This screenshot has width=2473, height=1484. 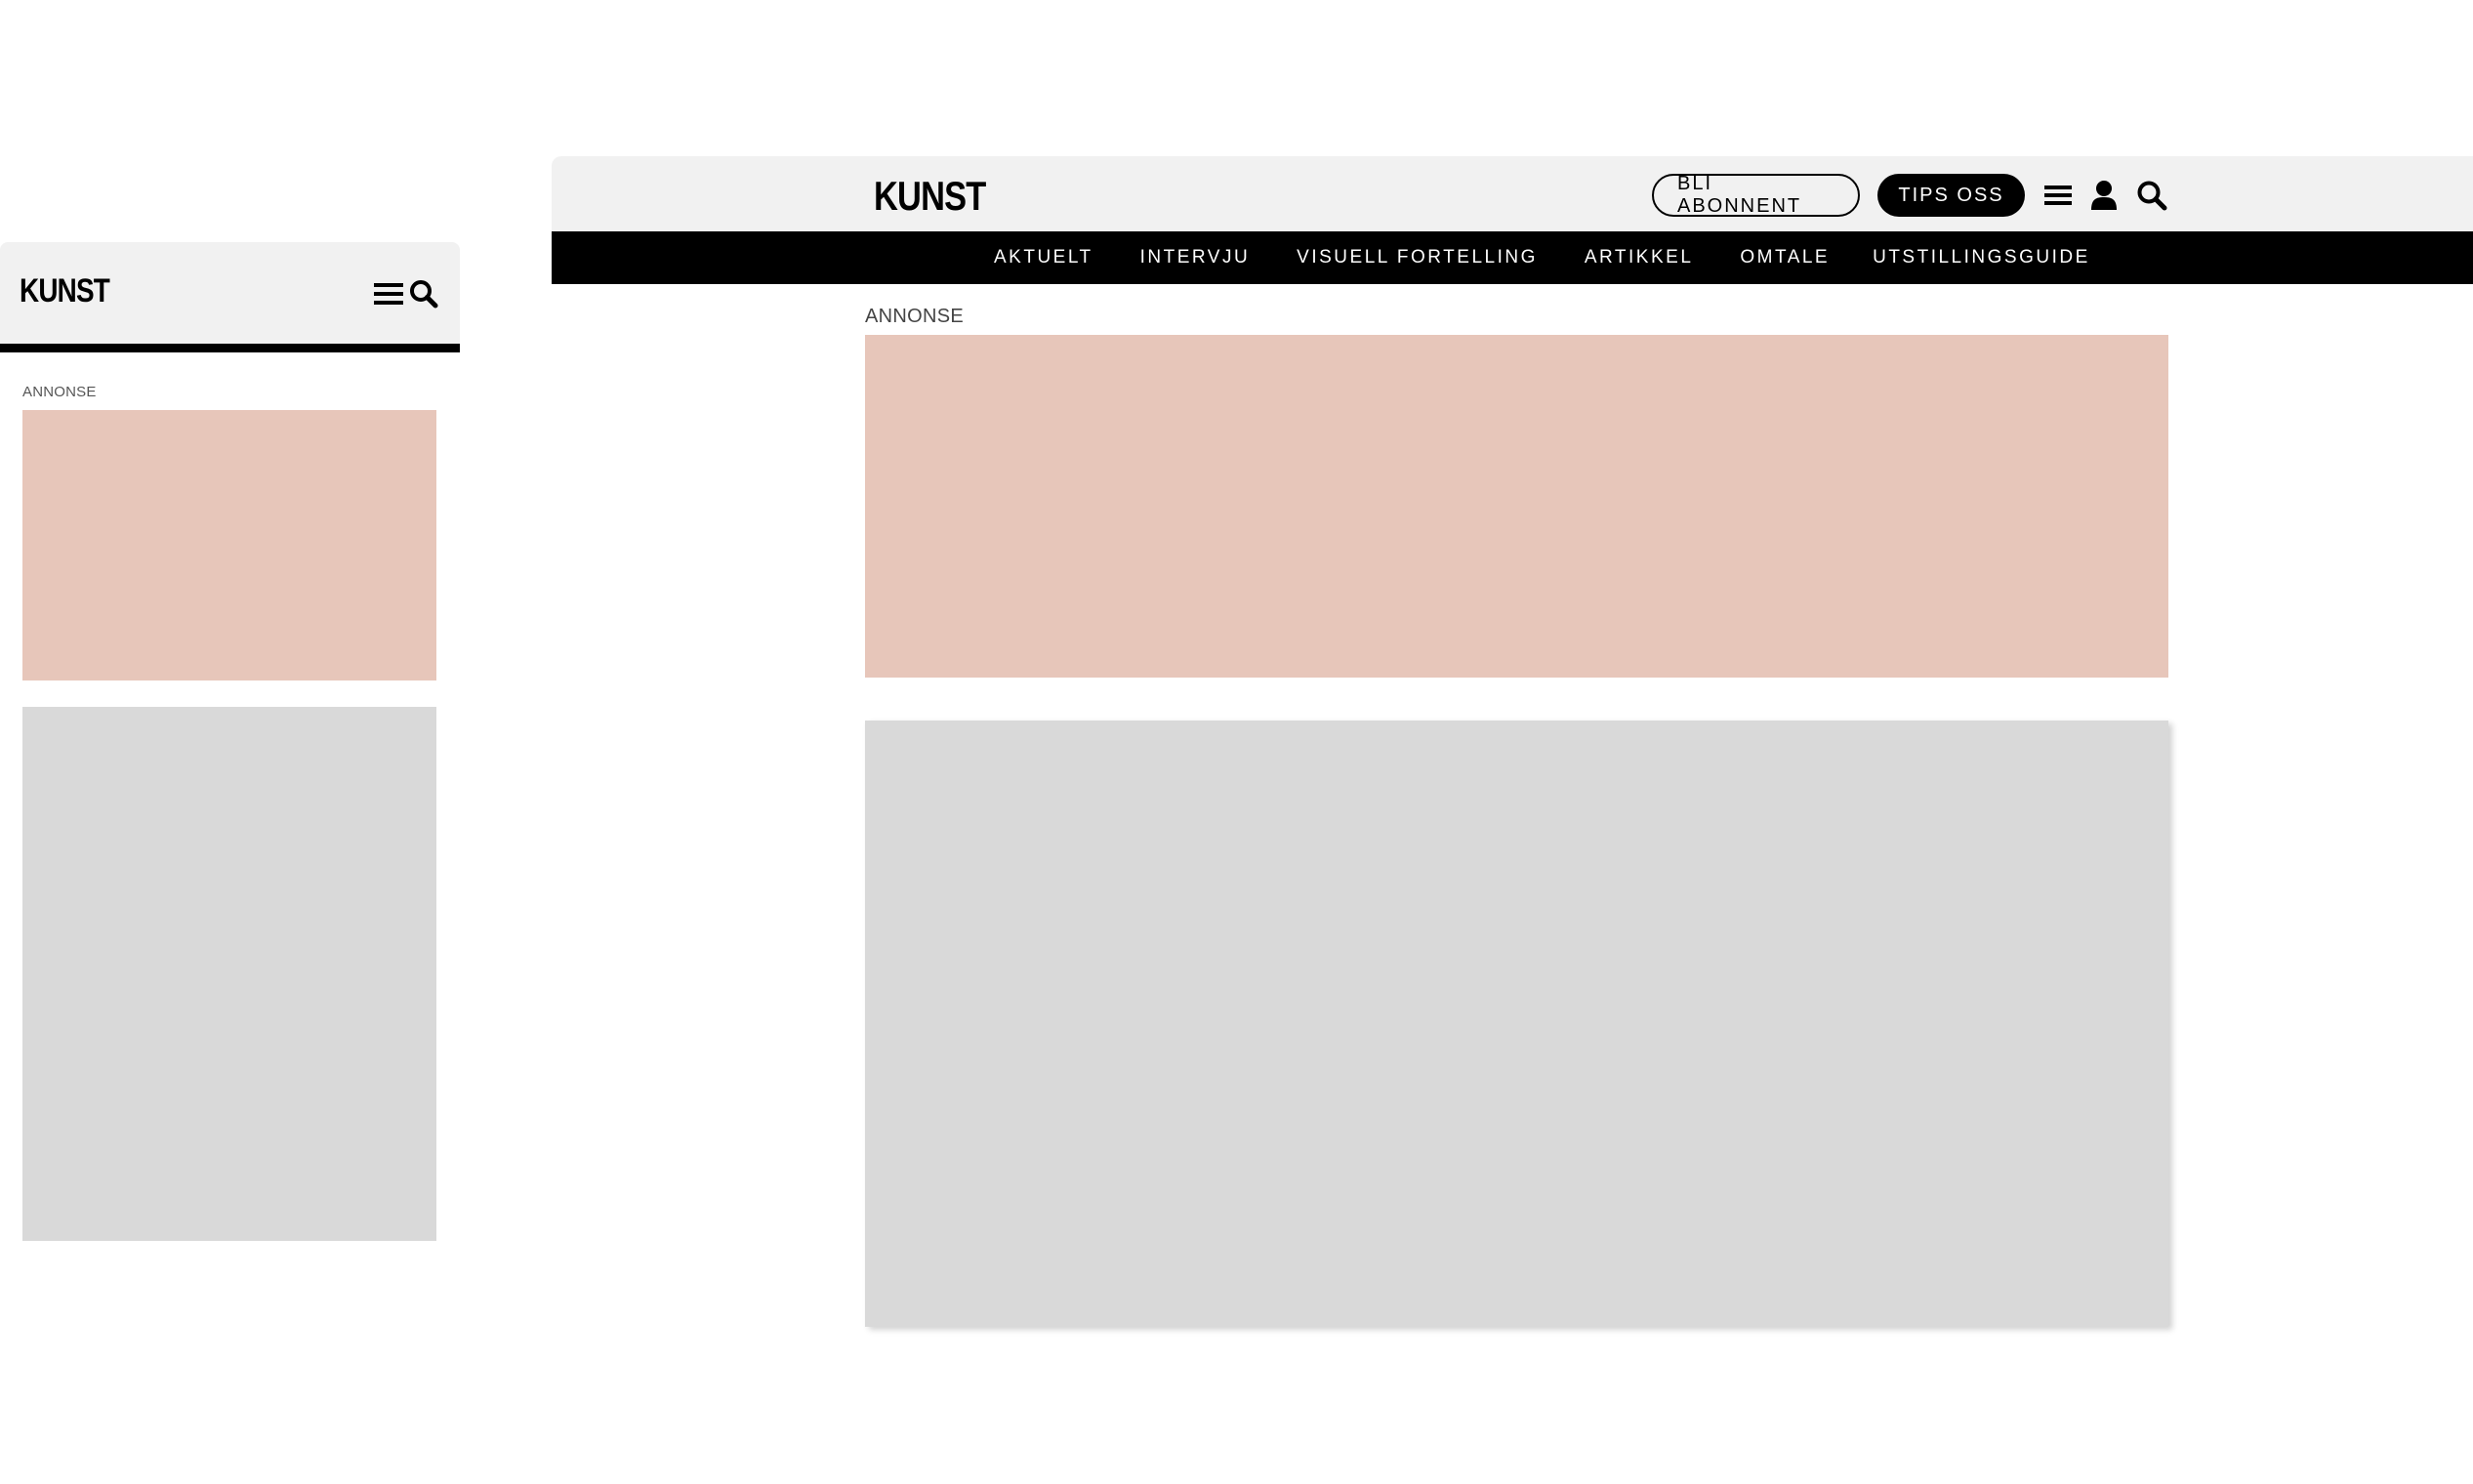 What do you see at coordinates (406, 296) in the screenshot?
I see `mobile-header-icons` at bounding box center [406, 296].